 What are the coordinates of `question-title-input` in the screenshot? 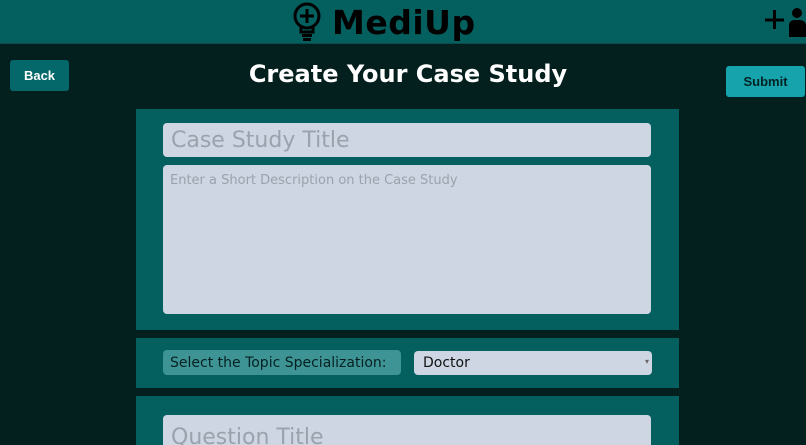 It's located at (407, 430).